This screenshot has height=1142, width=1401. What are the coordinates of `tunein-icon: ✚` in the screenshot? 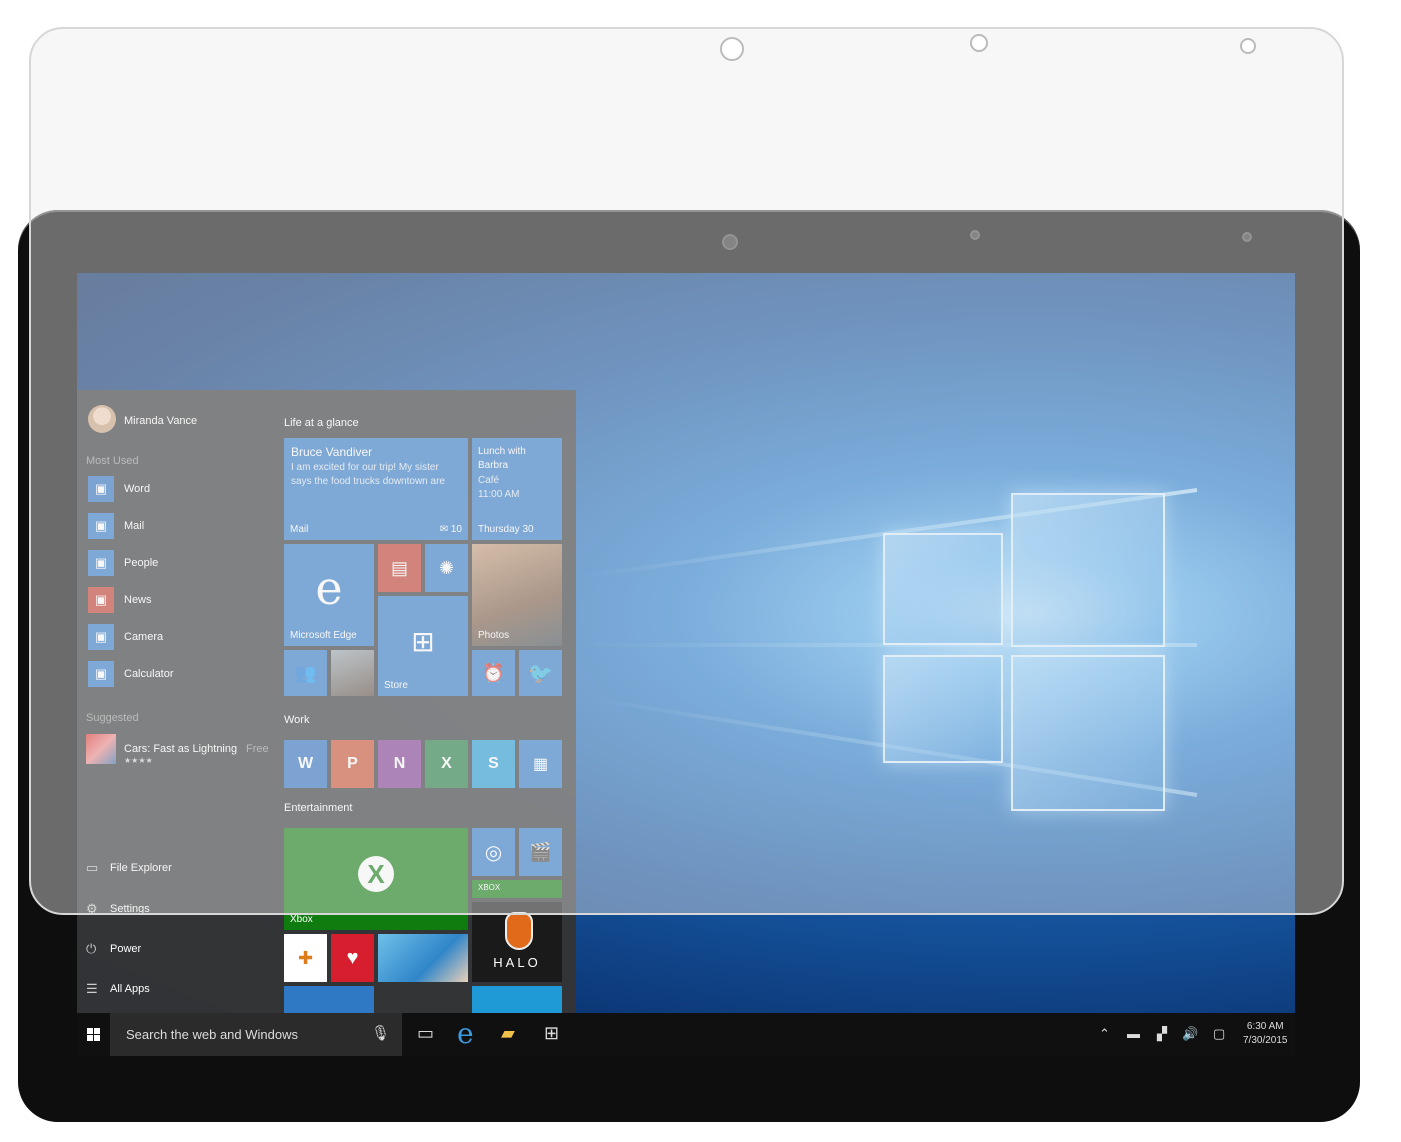 It's located at (305, 957).